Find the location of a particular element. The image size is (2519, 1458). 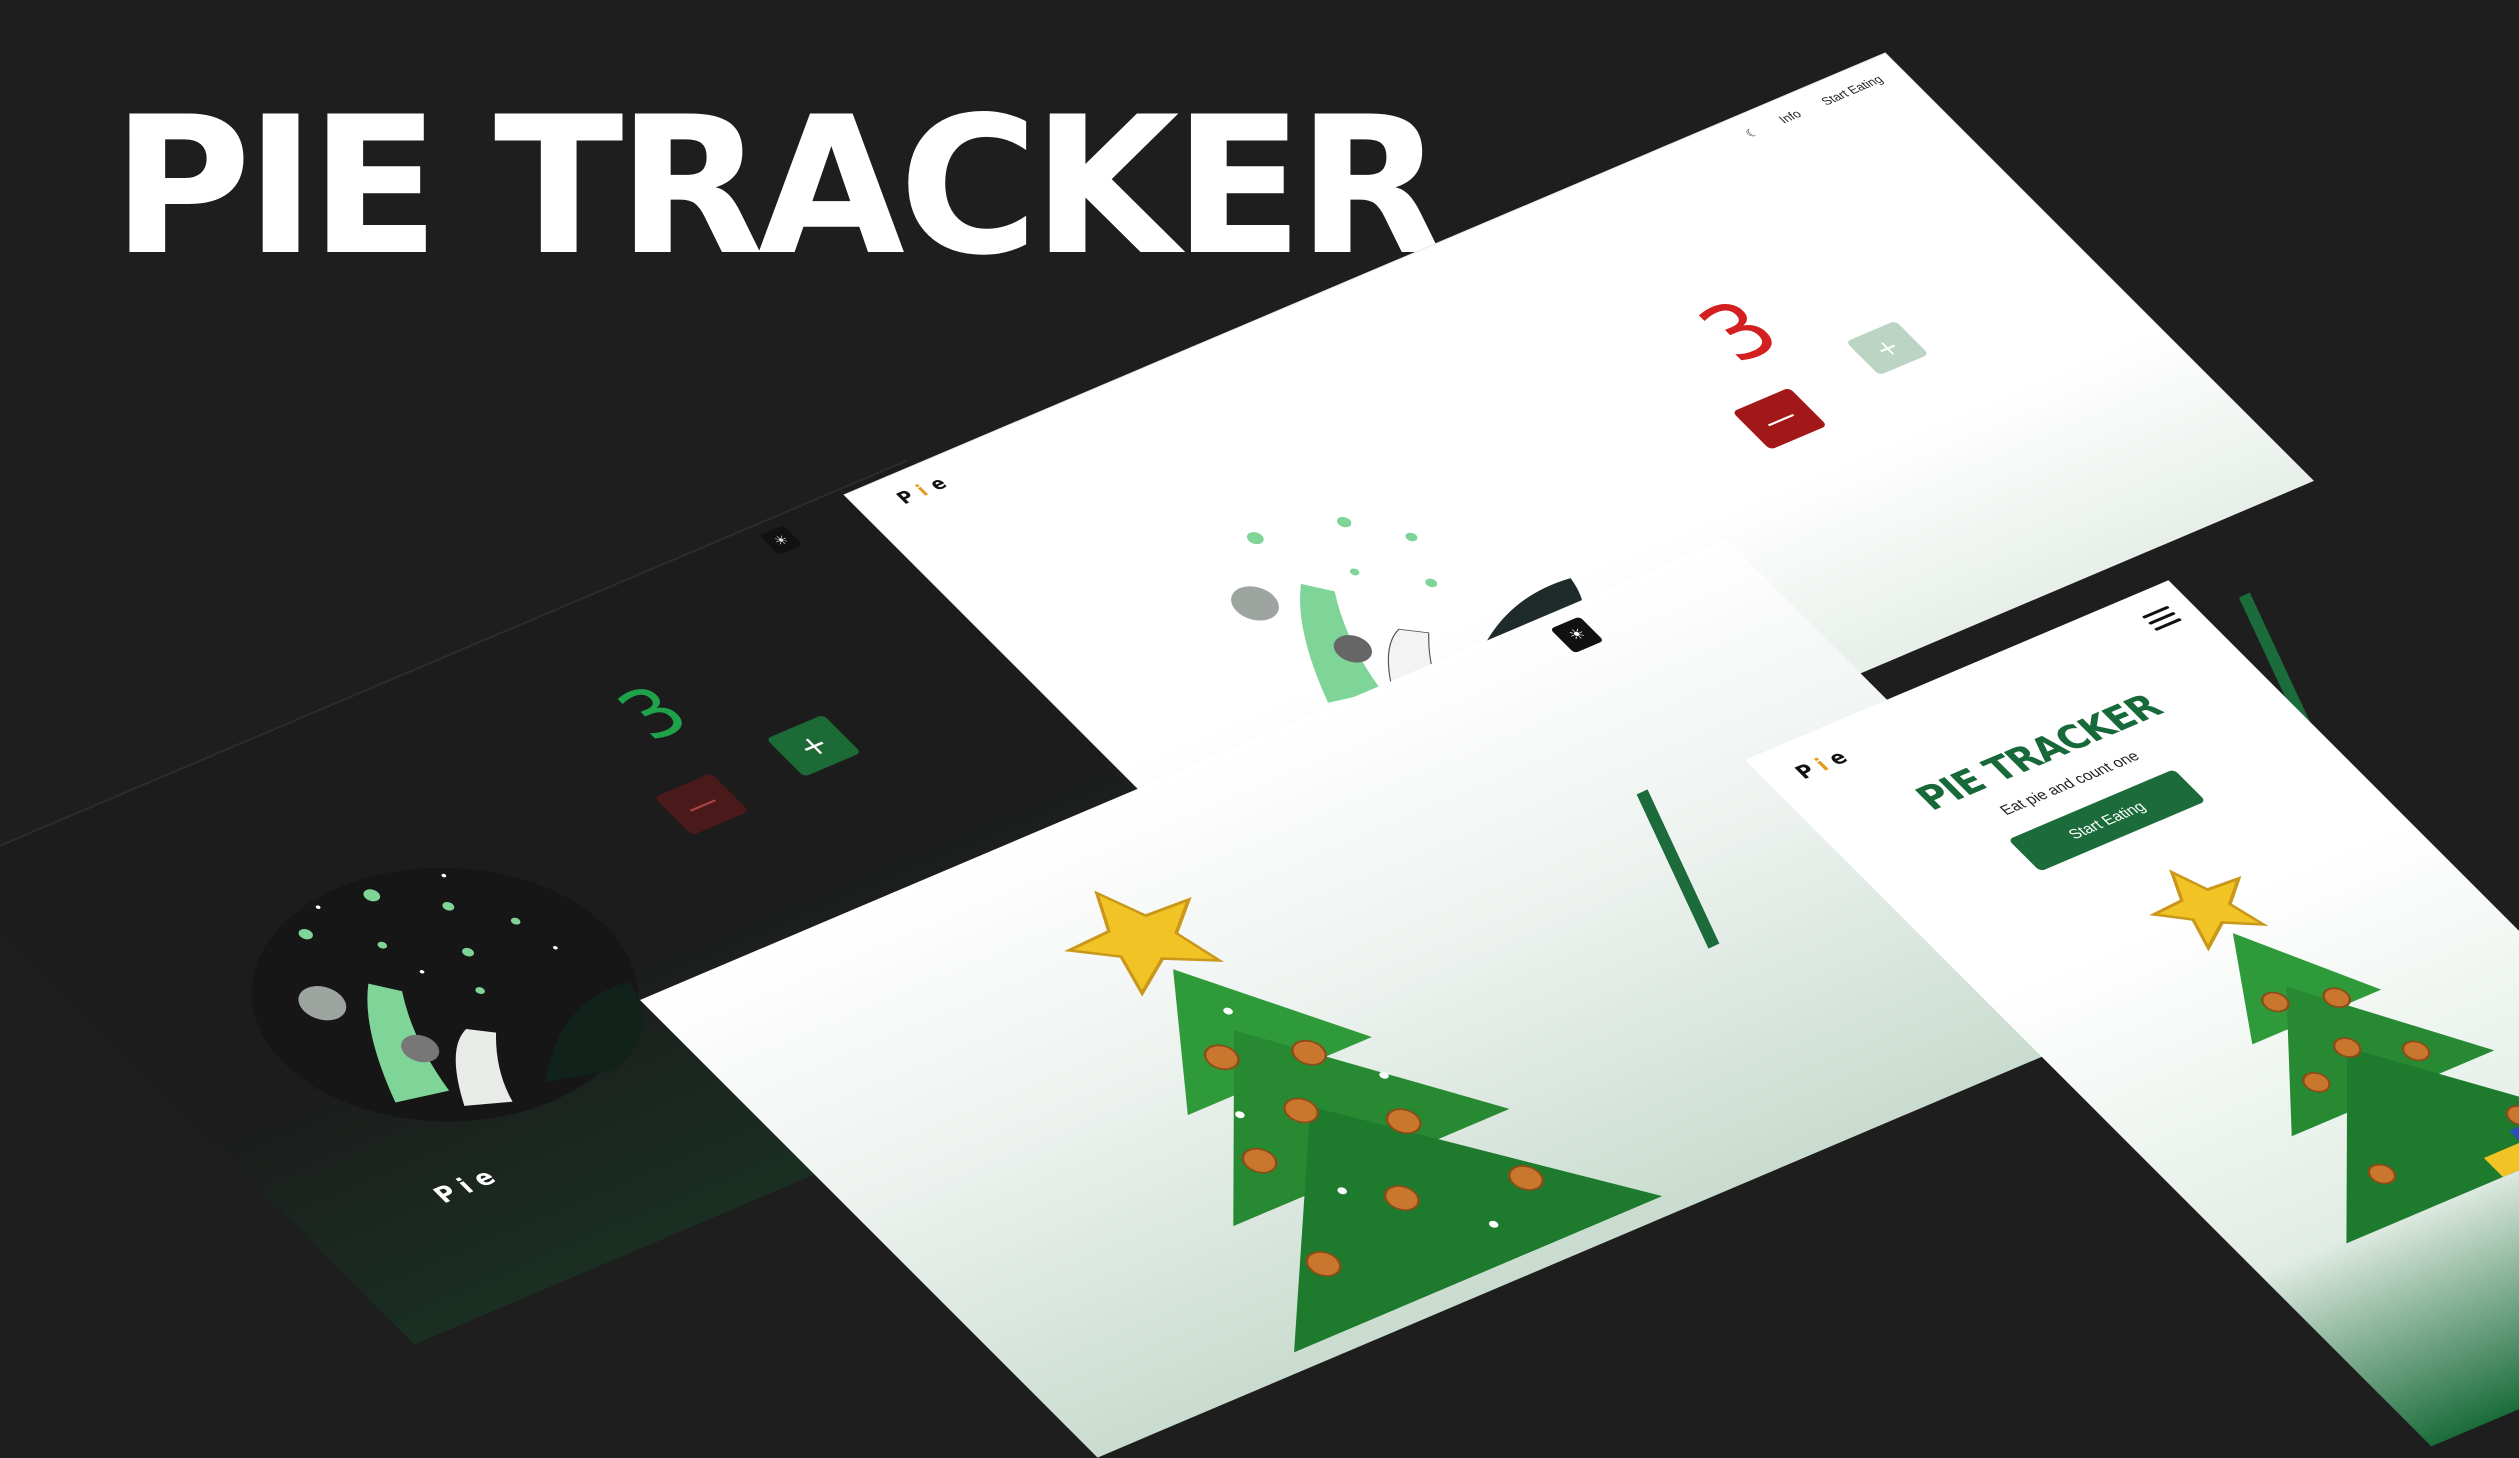

stargazing-illustration is located at coordinates (447, 994).